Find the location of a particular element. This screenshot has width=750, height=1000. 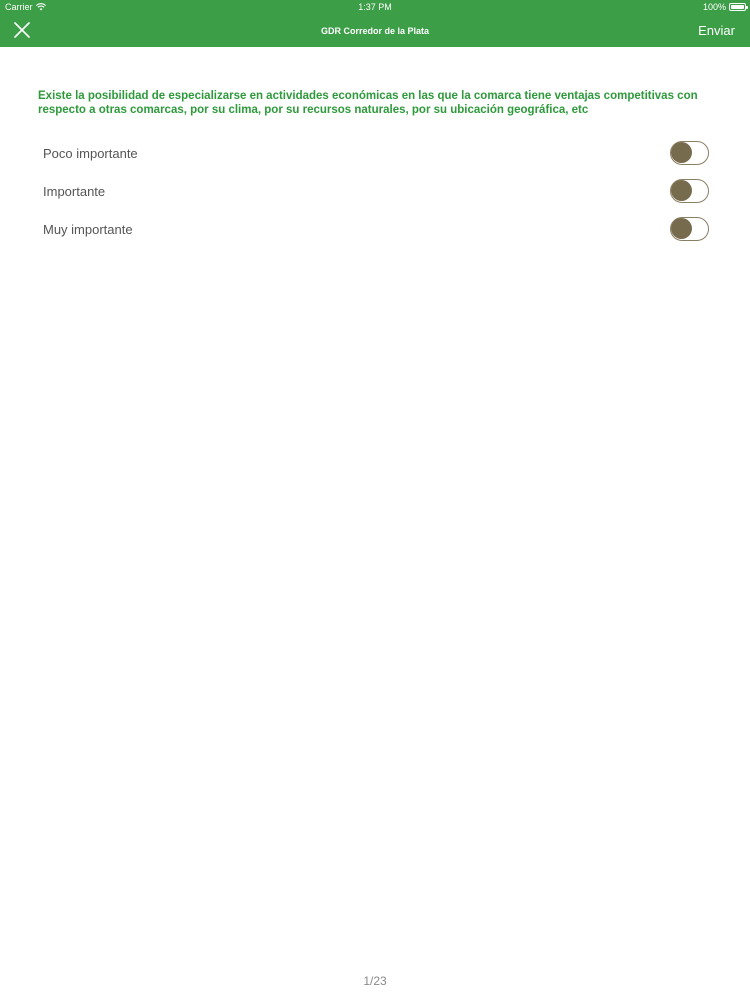

status-bar: Carrier 1:37 PM 100% is located at coordinates (375, 7).